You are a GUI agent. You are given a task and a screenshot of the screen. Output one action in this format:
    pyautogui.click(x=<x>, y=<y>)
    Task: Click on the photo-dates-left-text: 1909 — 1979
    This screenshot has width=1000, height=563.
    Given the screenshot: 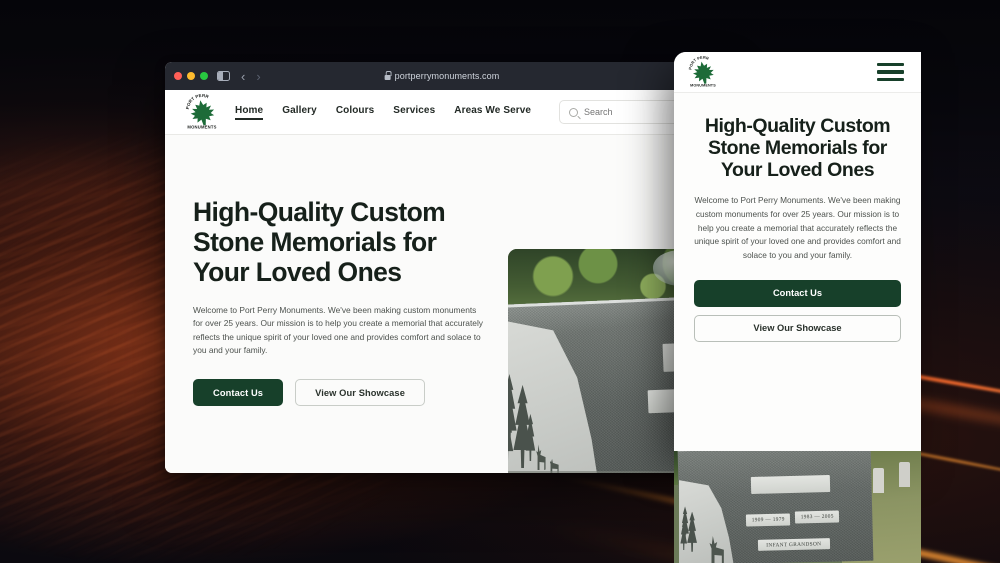 What is the action you would take?
    pyautogui.click(x=768, y=520)
    